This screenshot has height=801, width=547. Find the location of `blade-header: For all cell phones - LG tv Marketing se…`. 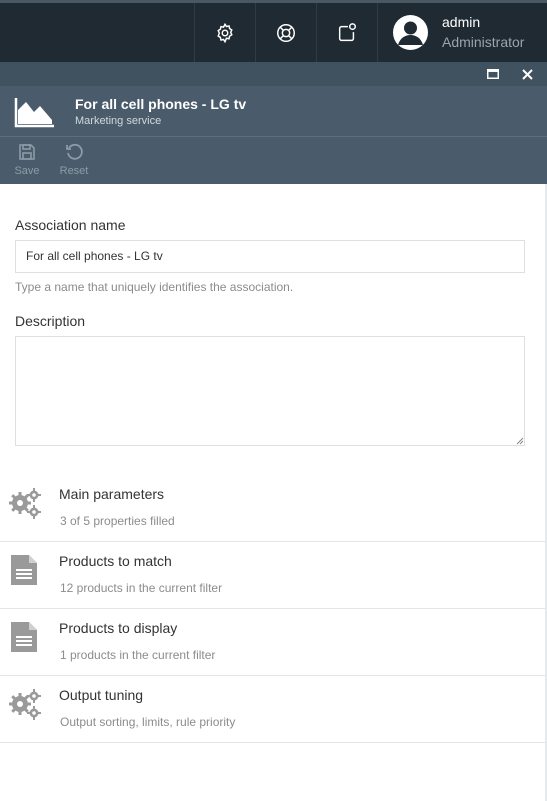

blade-header: For all cell phones - LG tv Marketing se… is located at coordinates (273, 111).